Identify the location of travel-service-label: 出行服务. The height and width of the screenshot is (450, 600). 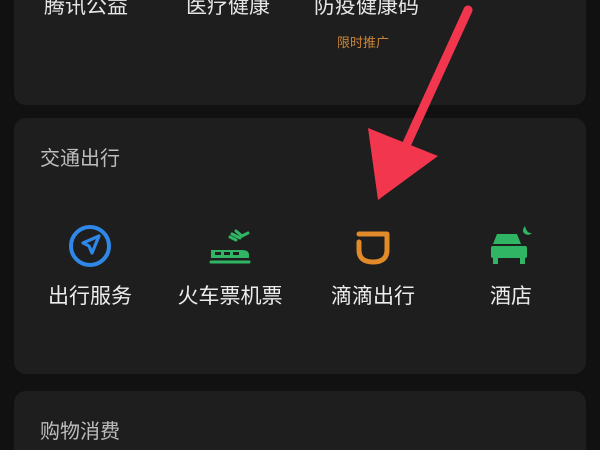
(90, 296).